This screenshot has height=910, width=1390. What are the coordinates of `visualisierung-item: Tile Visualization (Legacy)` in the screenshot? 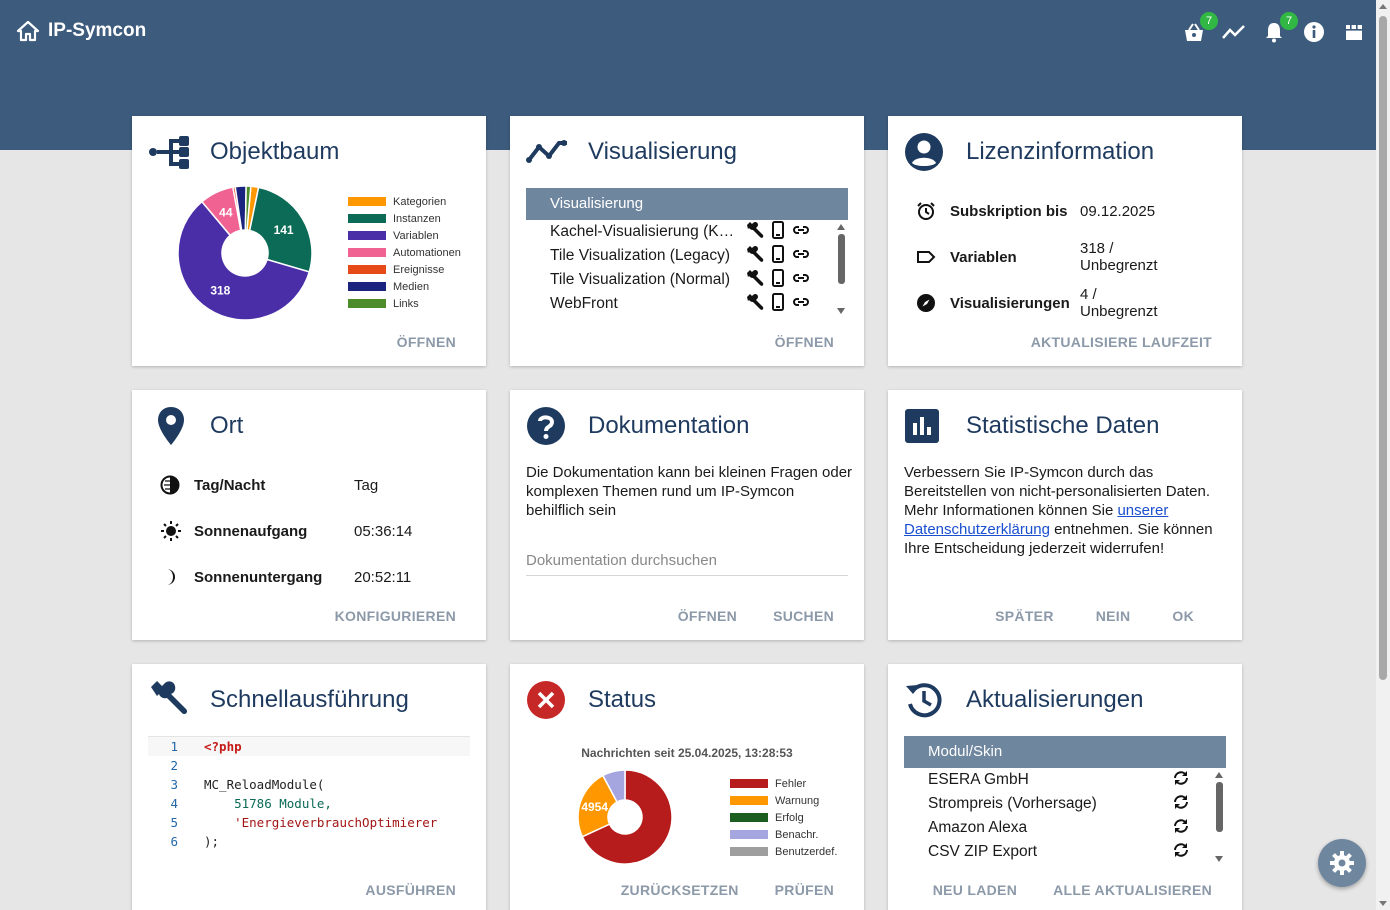 It's located at (680, 256).